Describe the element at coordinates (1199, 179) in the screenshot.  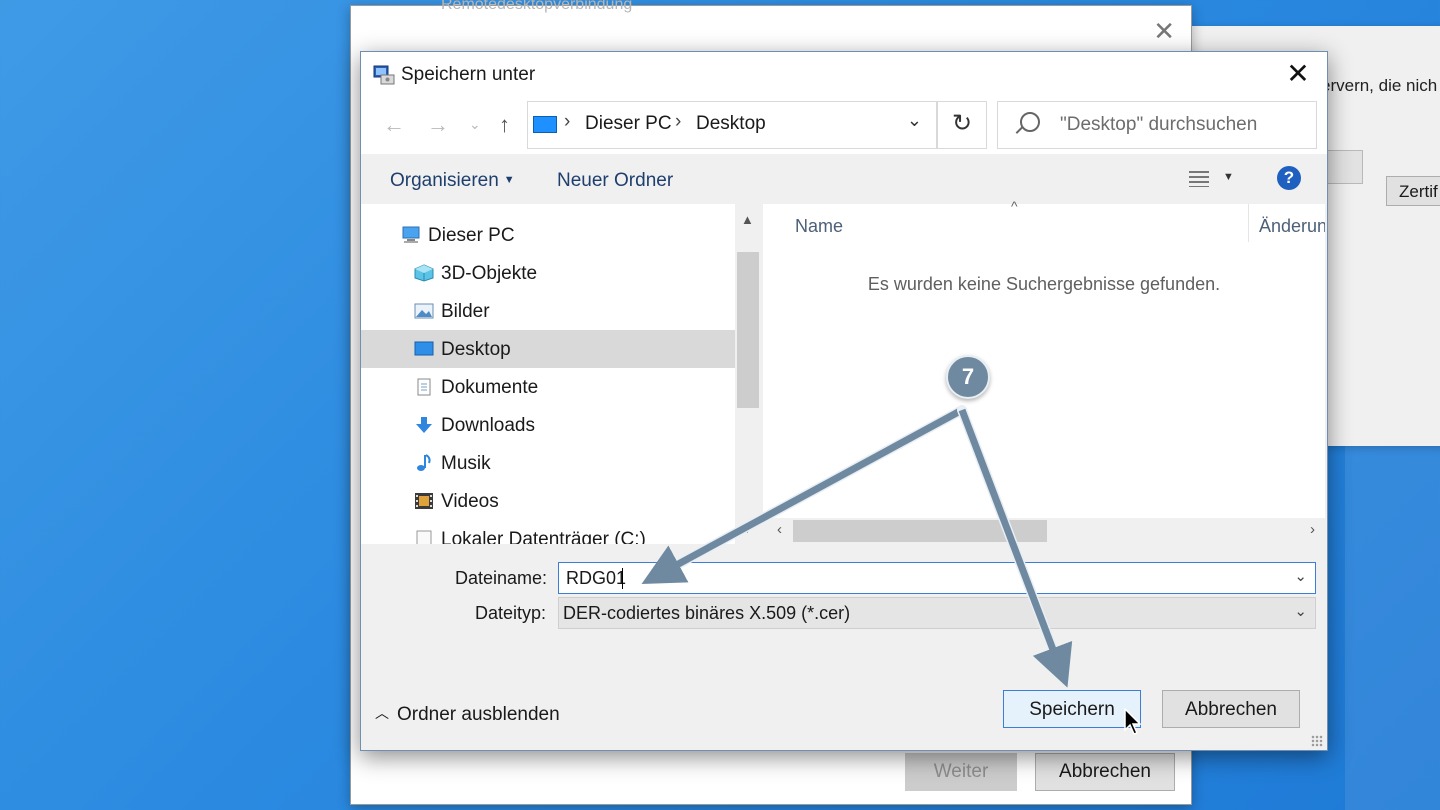
I see `view-list-icon` at that location.